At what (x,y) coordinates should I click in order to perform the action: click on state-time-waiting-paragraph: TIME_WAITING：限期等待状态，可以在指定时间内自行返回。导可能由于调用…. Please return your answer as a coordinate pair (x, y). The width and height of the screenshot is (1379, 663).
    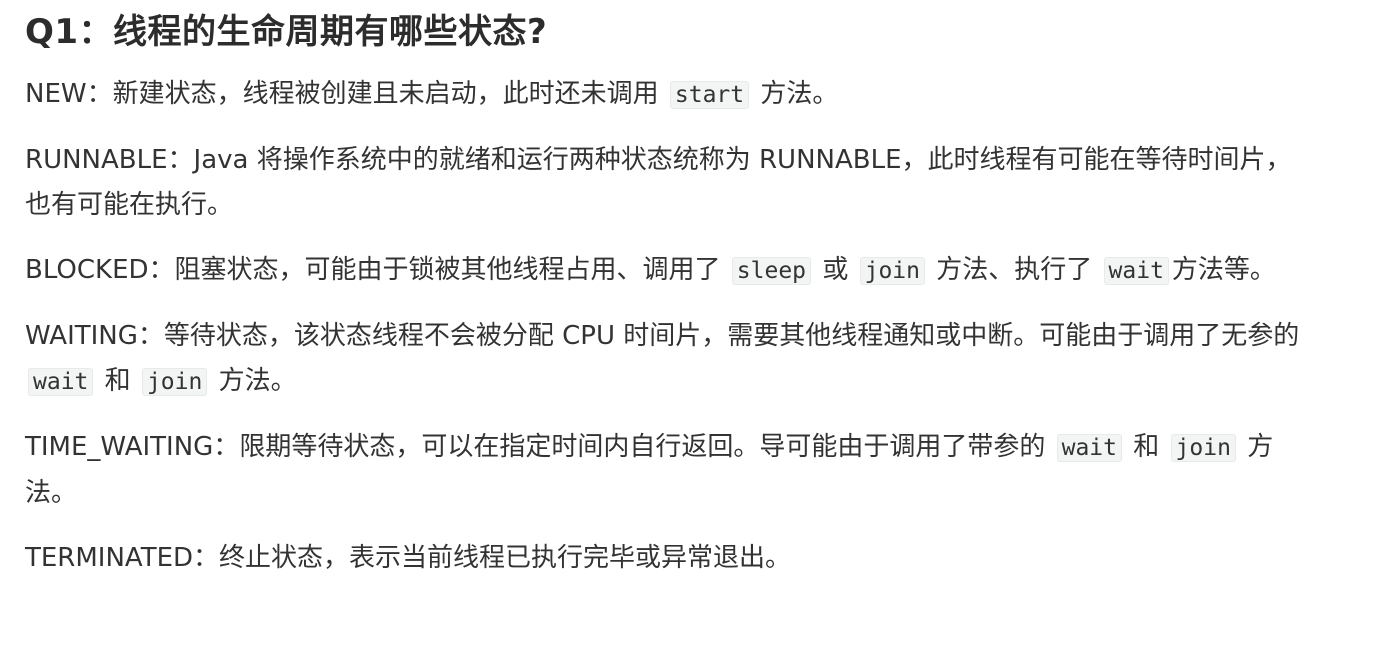
    Looking at the image, I should click on (670, 470).